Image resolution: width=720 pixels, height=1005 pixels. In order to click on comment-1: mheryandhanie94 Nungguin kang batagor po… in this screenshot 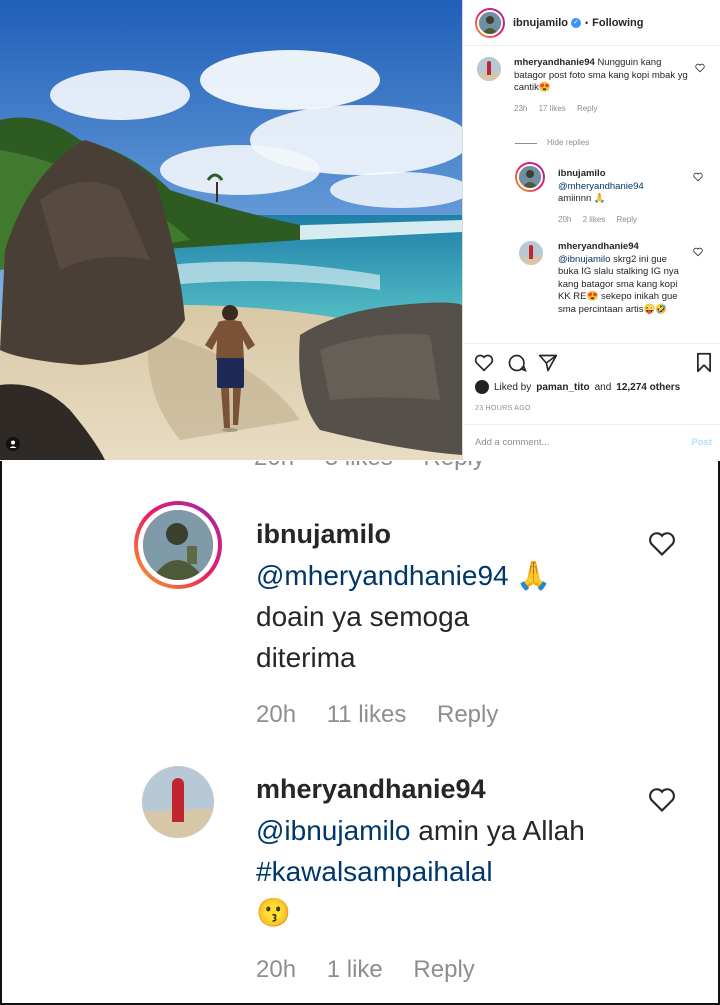, I will do `click(604, 86)`.